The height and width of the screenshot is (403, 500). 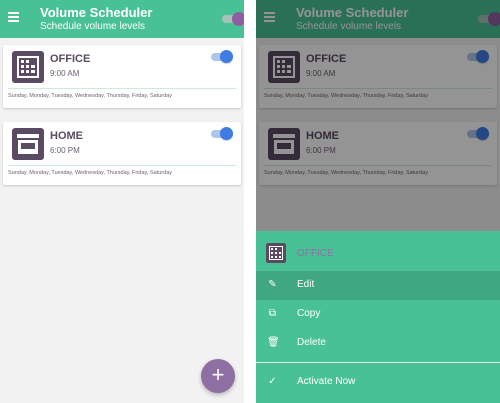 What do you see at coordinates (272, 313) in the screenshot?
I see `copy-icon: ⧉` at bounding box center [272, 313].